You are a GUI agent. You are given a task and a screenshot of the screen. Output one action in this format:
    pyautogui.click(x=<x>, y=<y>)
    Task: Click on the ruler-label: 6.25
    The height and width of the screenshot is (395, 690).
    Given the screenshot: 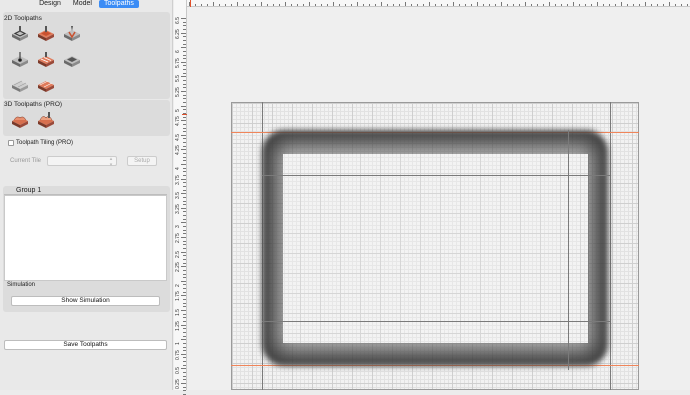 What is the action you would take?
    pyautogui.click(x=178, y=33)
    